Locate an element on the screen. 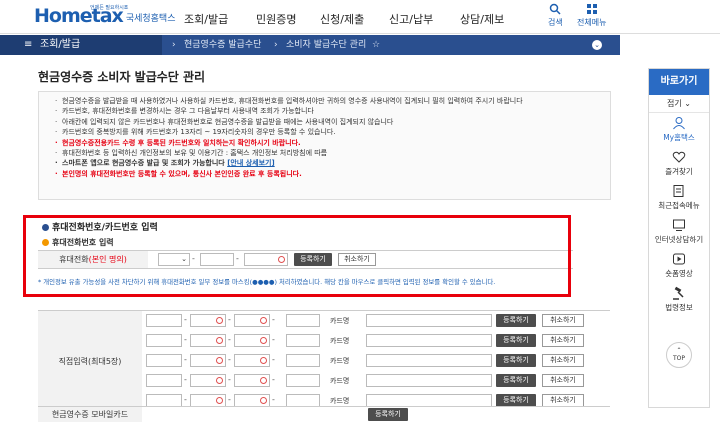  quick-item-law: 법령정보 is located at coordinates (679, 300).